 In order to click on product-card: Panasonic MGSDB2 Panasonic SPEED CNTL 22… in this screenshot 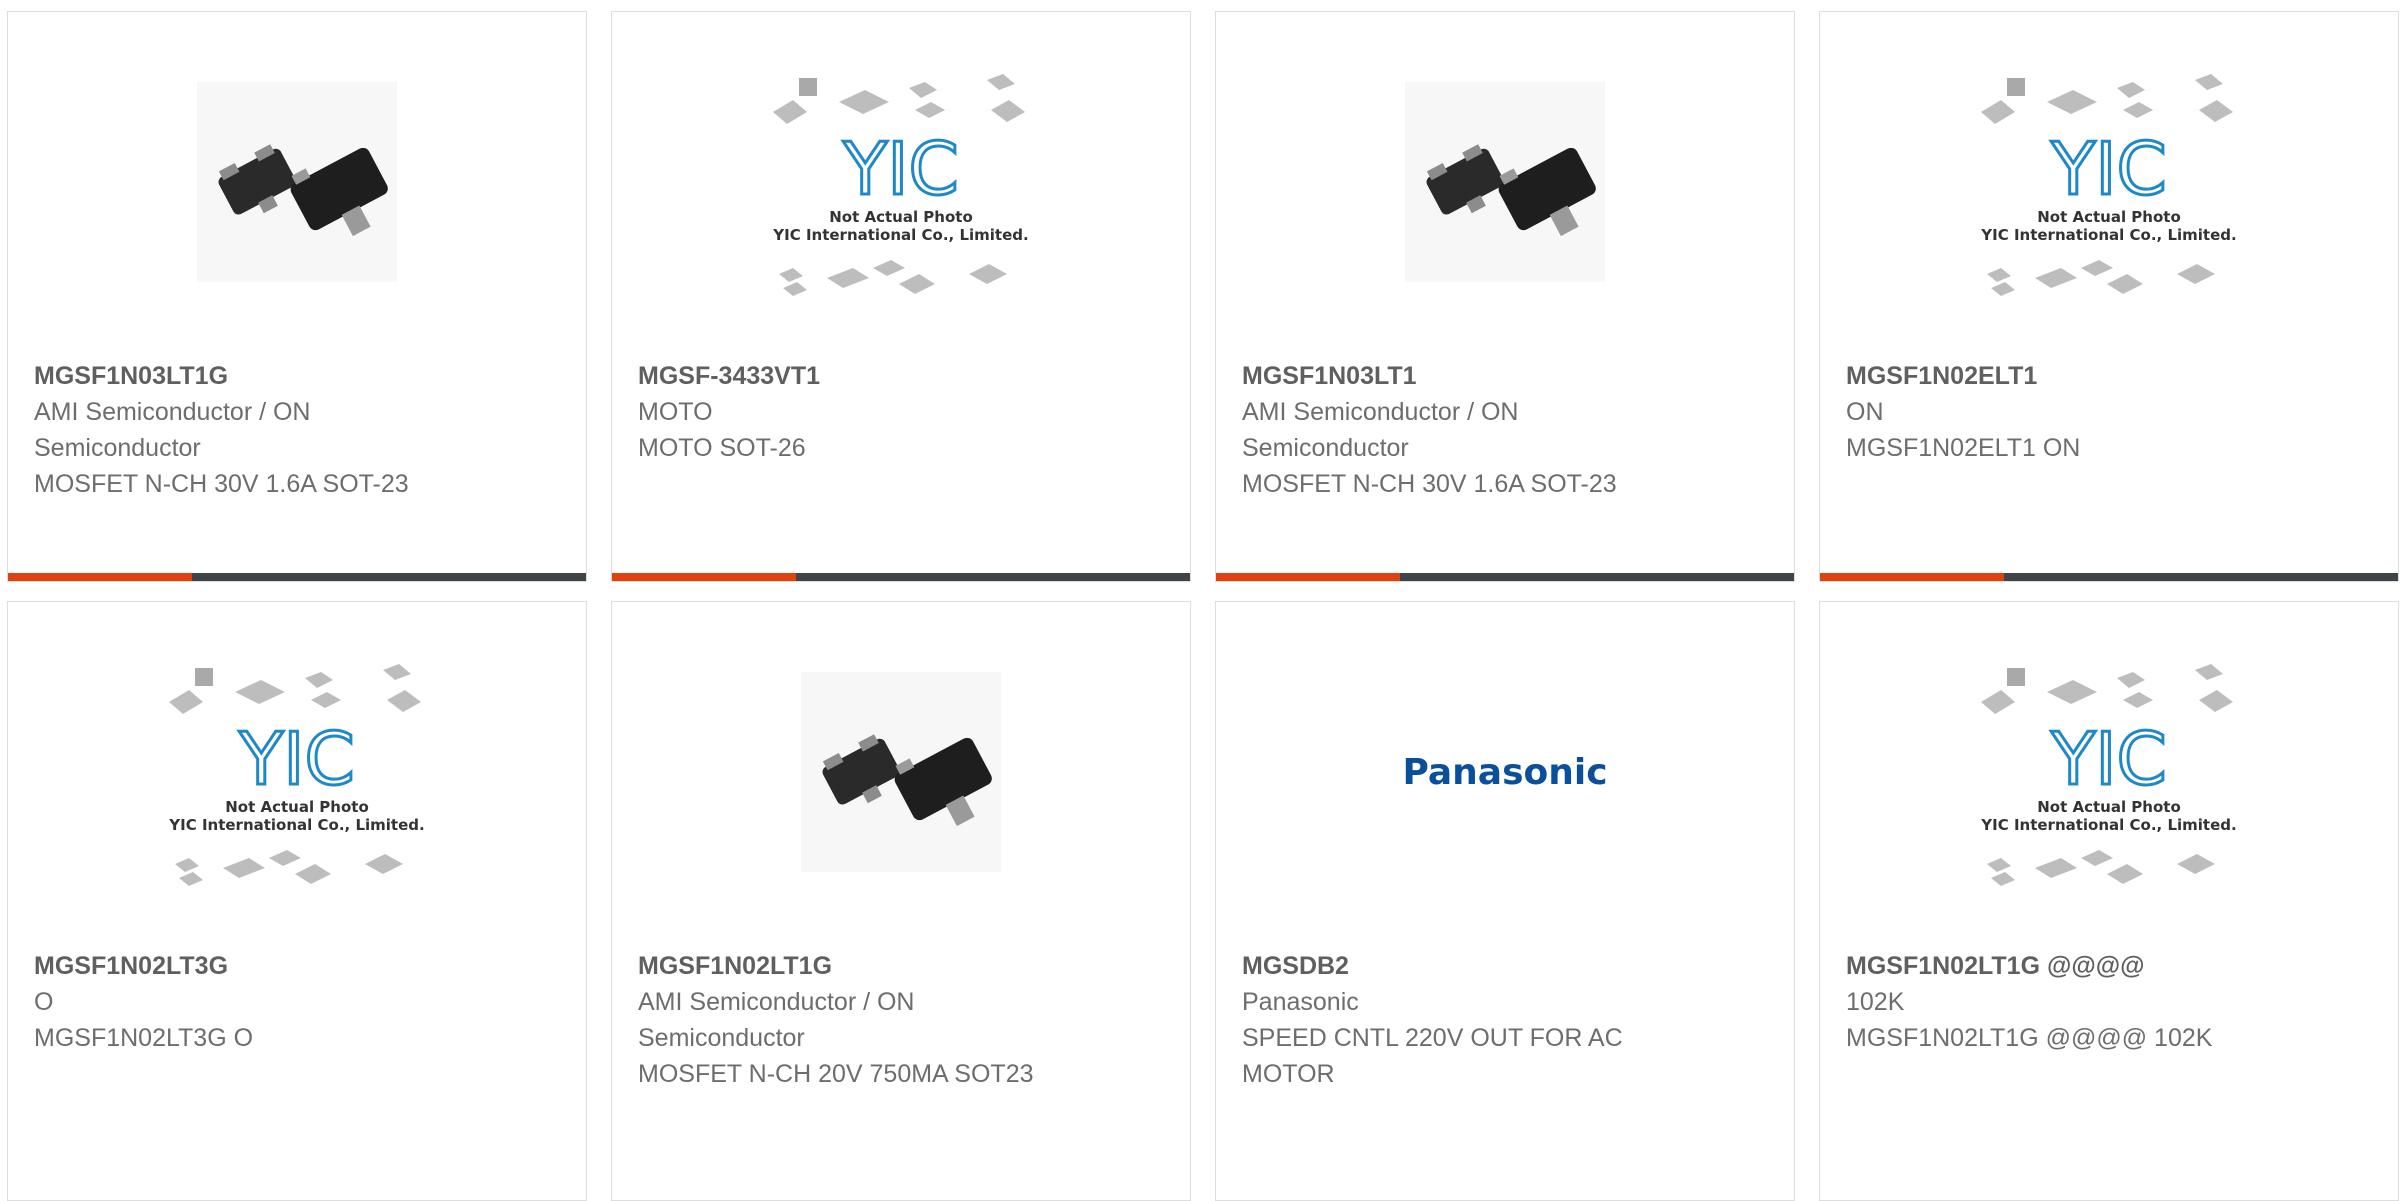, I will do `click(1505, 901)`.